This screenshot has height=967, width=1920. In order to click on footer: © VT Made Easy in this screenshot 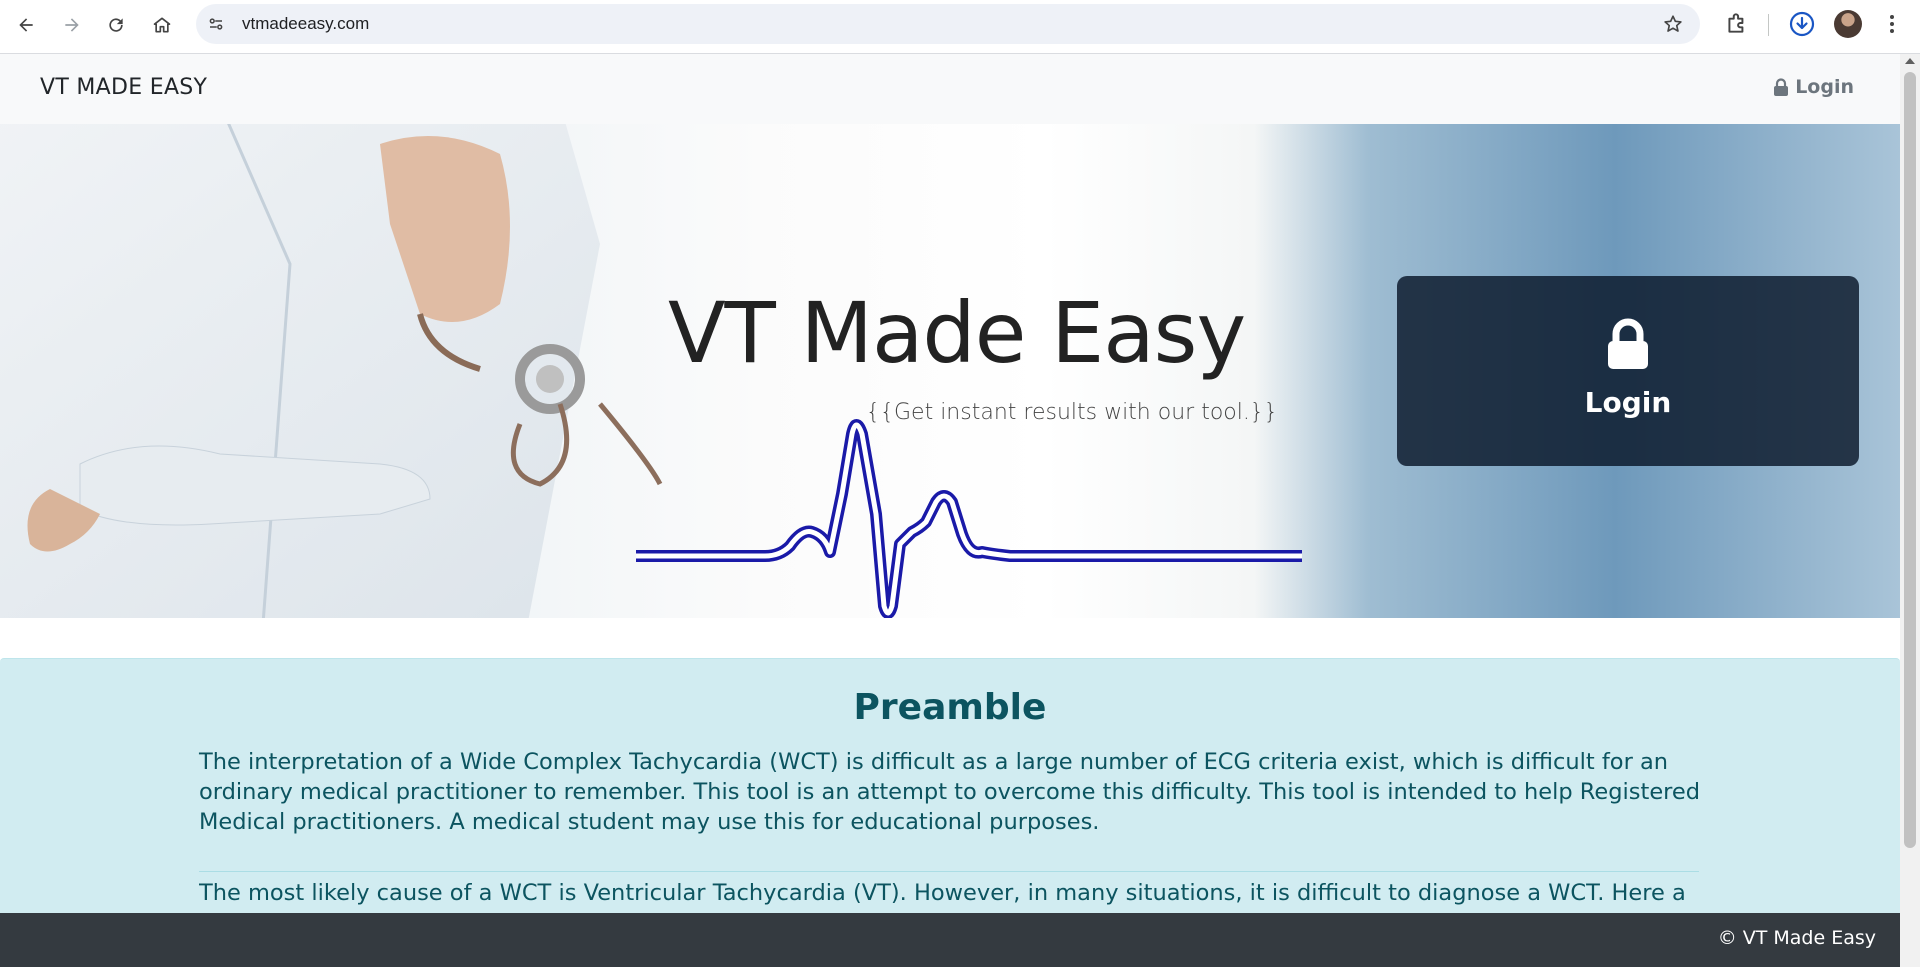, I will do `click(950, 940)`.